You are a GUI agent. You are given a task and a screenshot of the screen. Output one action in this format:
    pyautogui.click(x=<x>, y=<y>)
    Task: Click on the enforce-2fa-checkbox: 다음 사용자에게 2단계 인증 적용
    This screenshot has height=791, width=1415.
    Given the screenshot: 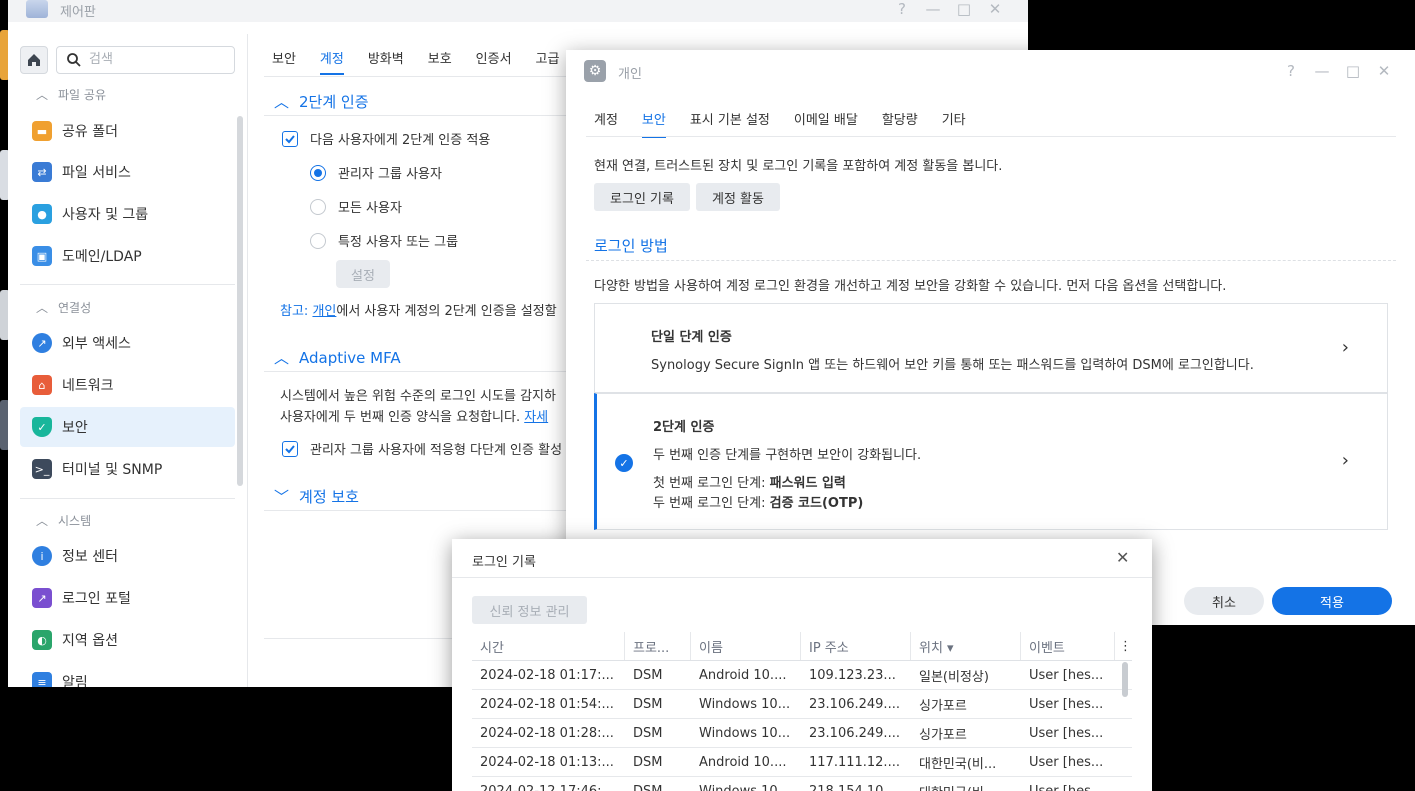 What is the action you would take?
    pyautogui.click(x=386, y=138)
    